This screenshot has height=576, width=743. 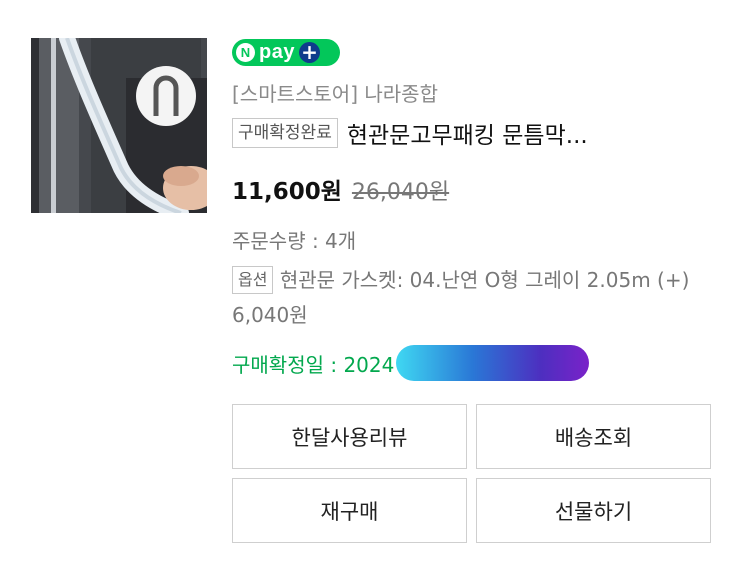 What do you see at coordinates (593, 436) in the screenshot?
I see `delivery-tracking-button: 배송조회` at bounding box center [593, 436].